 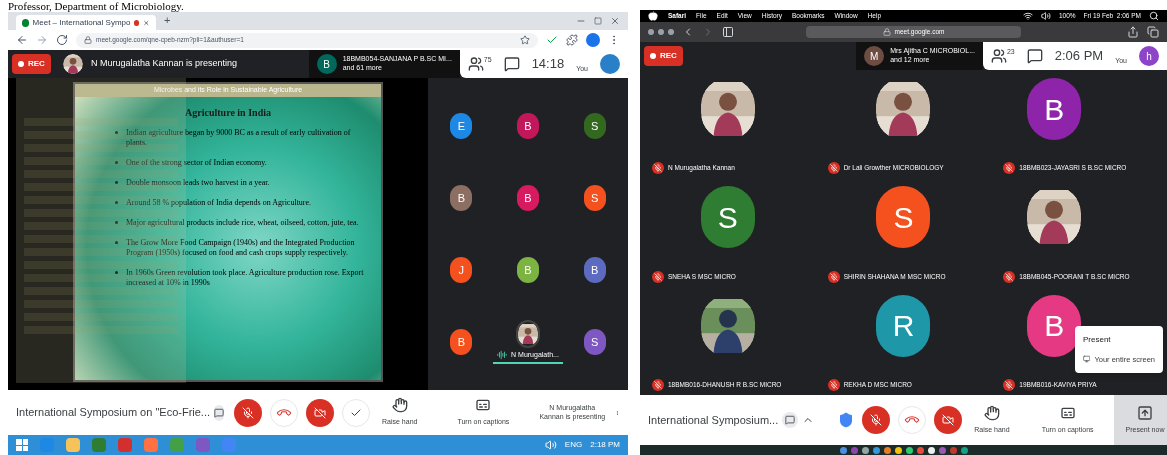 What do you see at coordinates (1079, 56) in the screenshot?
I see `meeting-time: 2:06 PM` at bounding box center [1079, 56].